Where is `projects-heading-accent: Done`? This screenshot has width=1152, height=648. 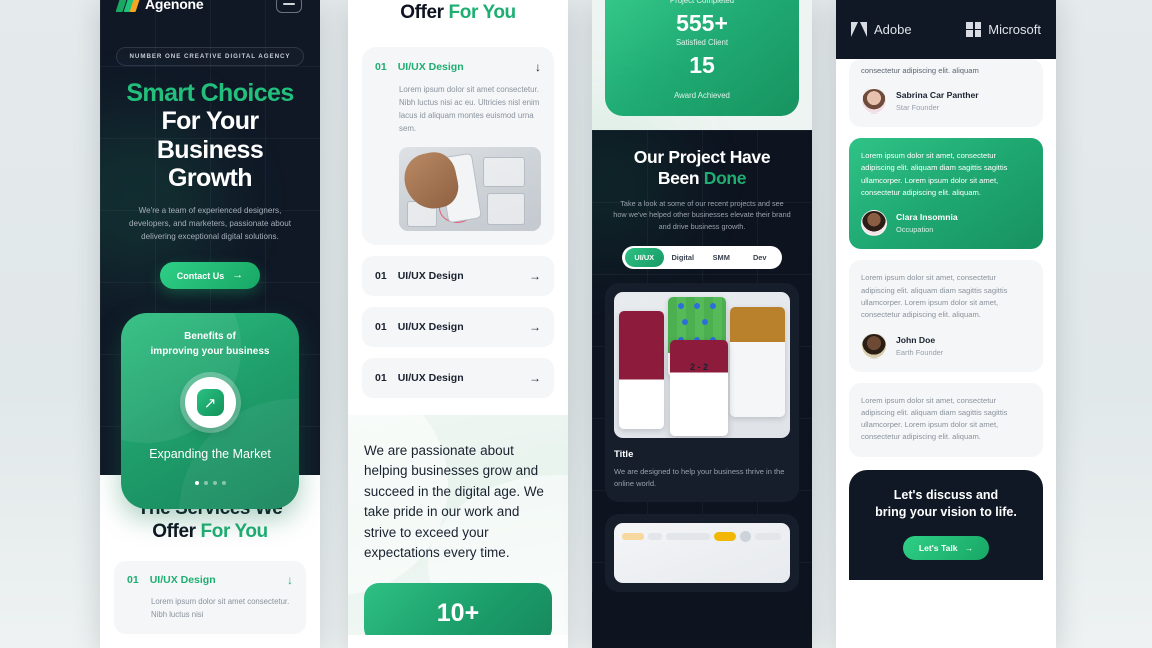 projects-heading-accent: Done is located at coordinates (725, 177).